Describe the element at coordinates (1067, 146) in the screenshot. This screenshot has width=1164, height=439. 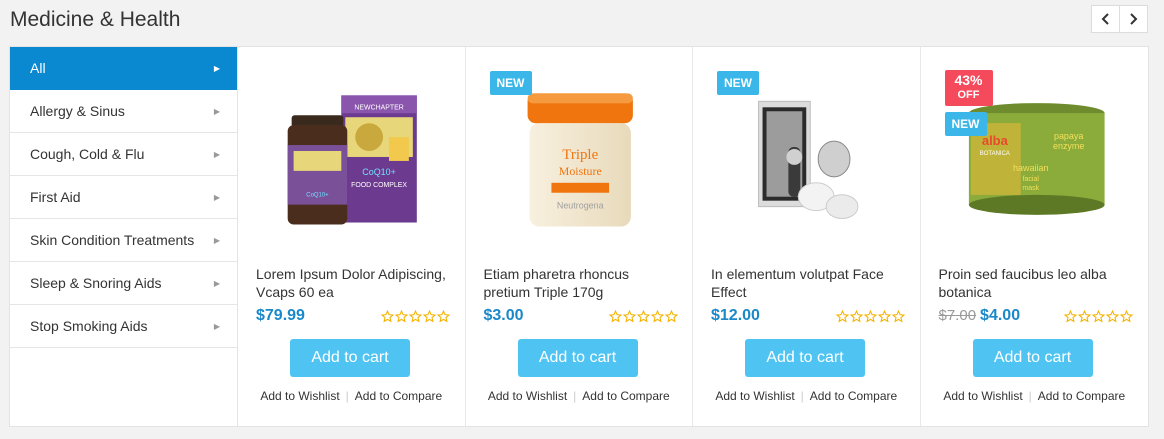
I see `svg-text: enzyme` at that location.